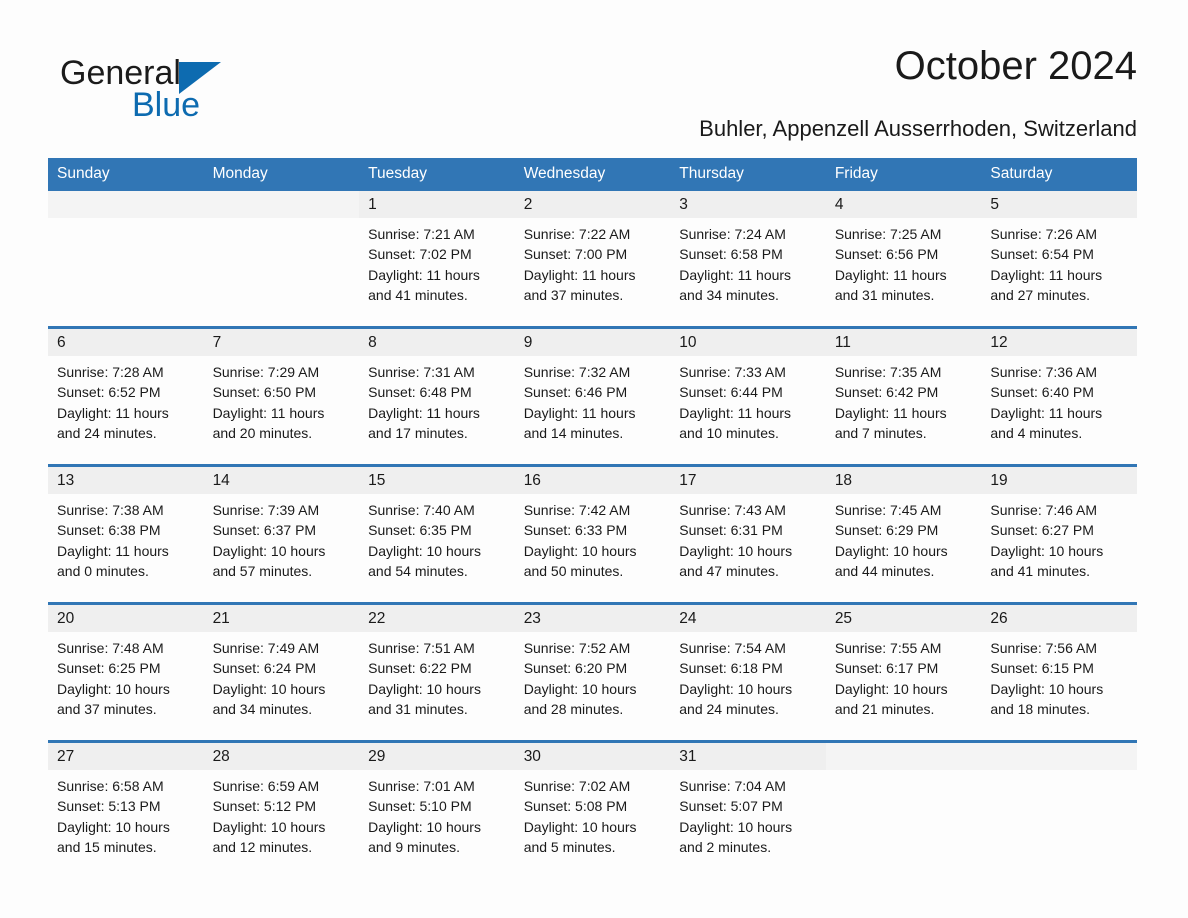  Describe the element at coordinates (731, 530) in the screenshot. I see `day-info-line: Sunset: 6:31 PM` at that location.